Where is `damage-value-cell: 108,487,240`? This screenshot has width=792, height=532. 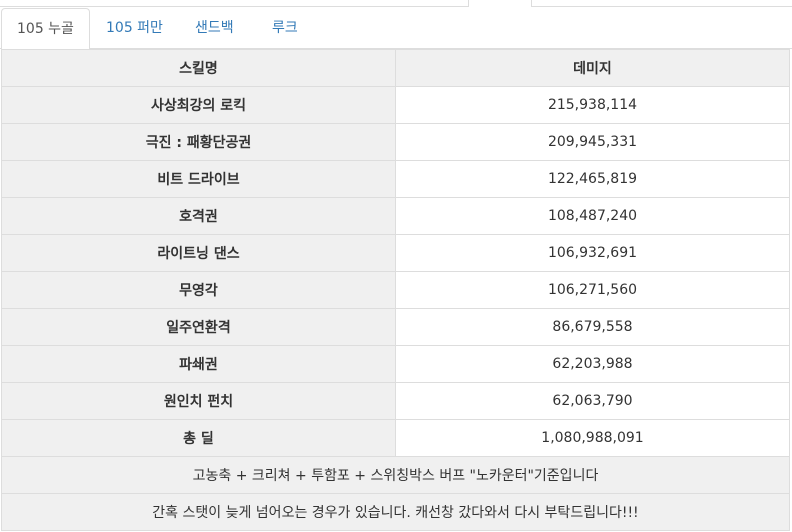
damage-value-cell: 108,487,240 is located at coordinates (592, 216).